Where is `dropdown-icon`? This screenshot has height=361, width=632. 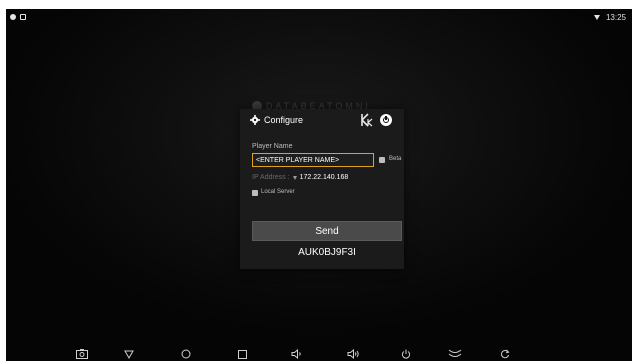 dropdown-icon is located at coordinates (294, 177).